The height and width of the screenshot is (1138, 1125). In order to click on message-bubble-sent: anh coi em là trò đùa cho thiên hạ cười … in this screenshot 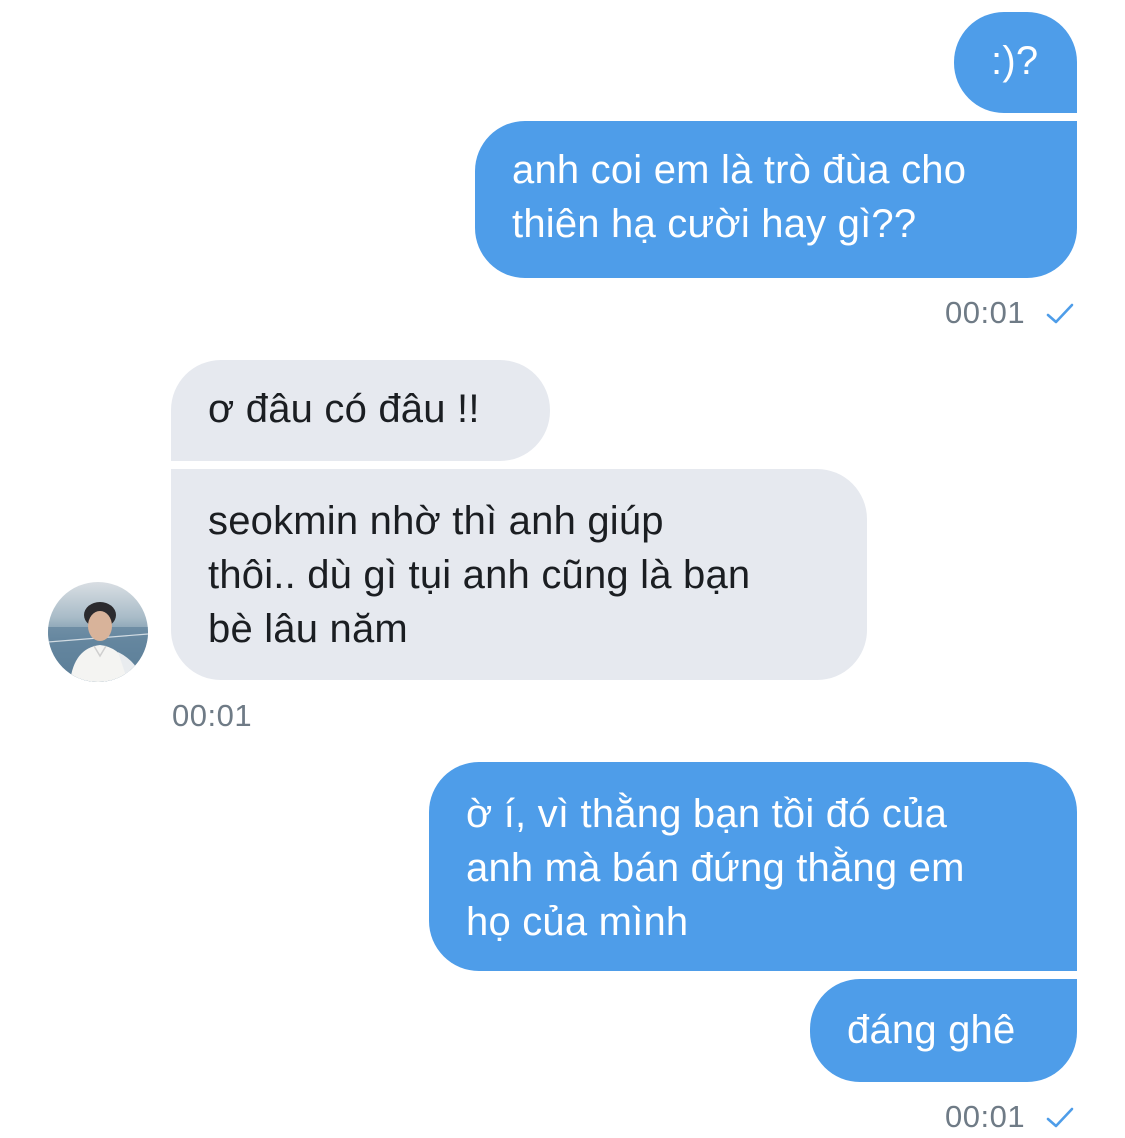, I will do `click(776, 199)`.